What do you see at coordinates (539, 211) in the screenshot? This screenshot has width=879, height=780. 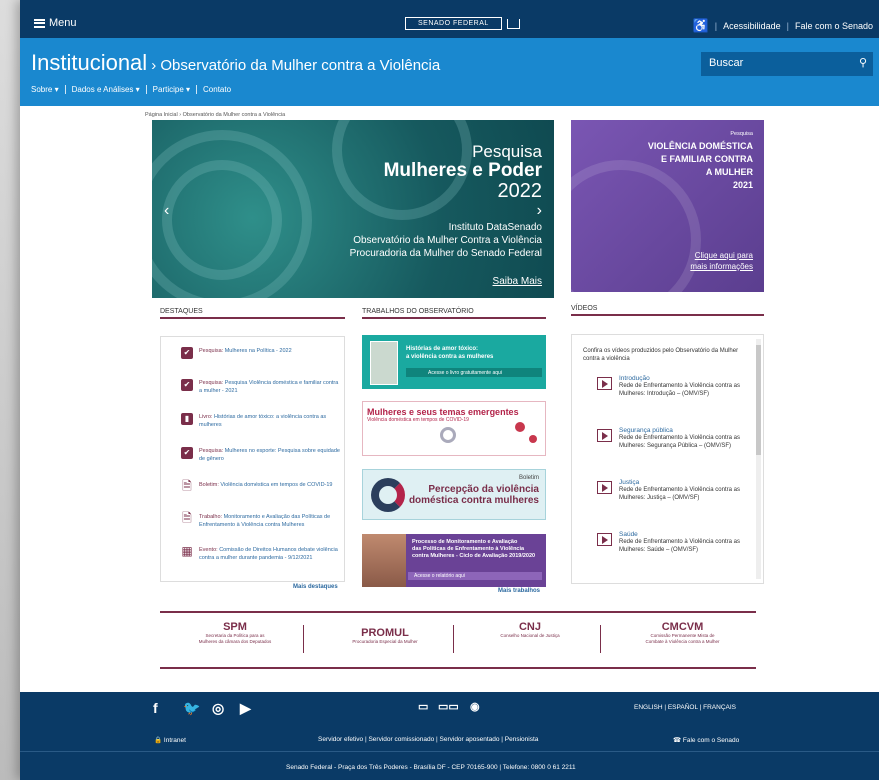 I see `carousel-next-icon: ›` at bounding box center [539, 211].